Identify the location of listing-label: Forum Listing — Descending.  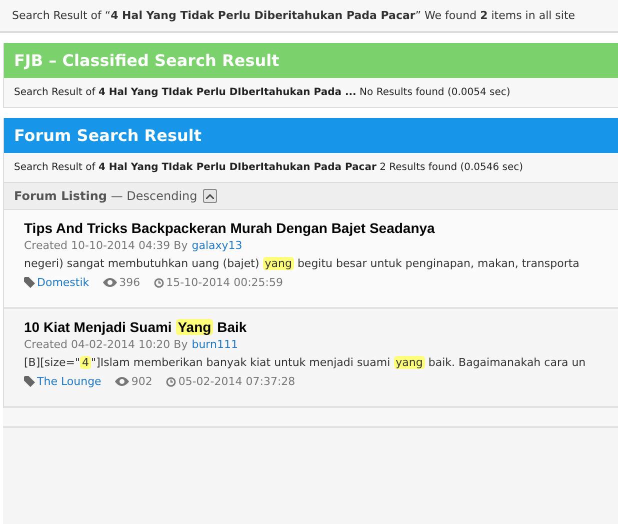
(106, 196).